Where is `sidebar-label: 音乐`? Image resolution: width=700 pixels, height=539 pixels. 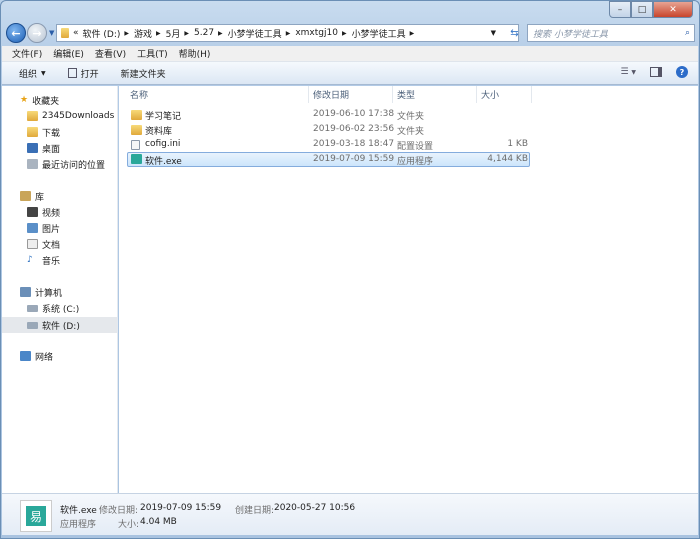 sidebar-label: 音乐 is located at coordinates (51, 261).